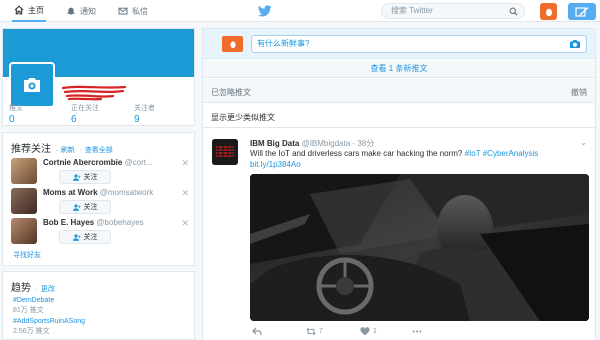  Describe the element at coordinates (412, 10) in the screenshot. I see `search-placeholder: 搜索 Twitter` at that location.